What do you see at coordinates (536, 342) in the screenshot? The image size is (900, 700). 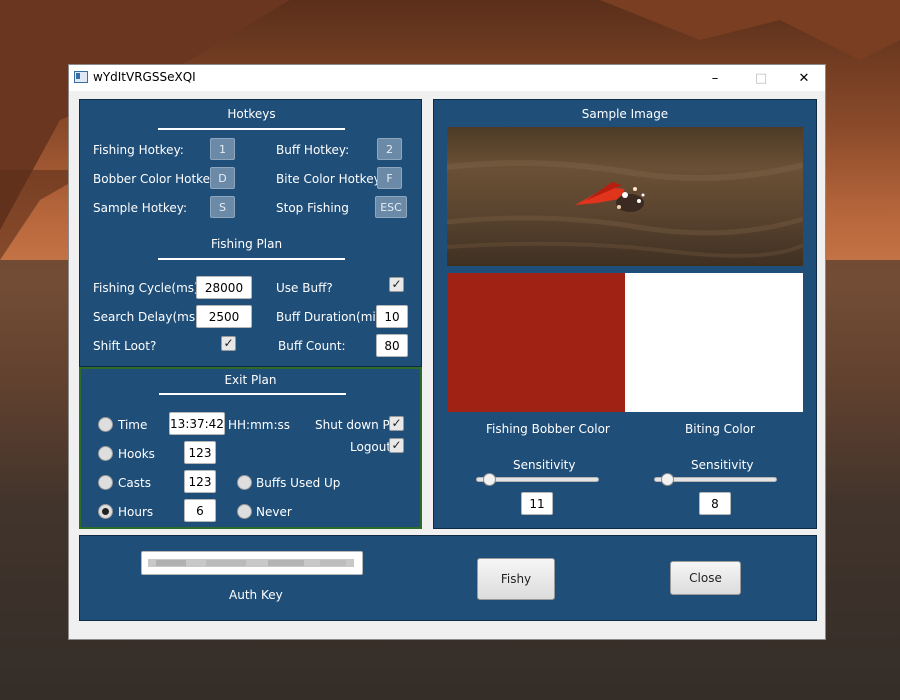 I see `bobber-color-swatch` at bounding box center [536, 342].